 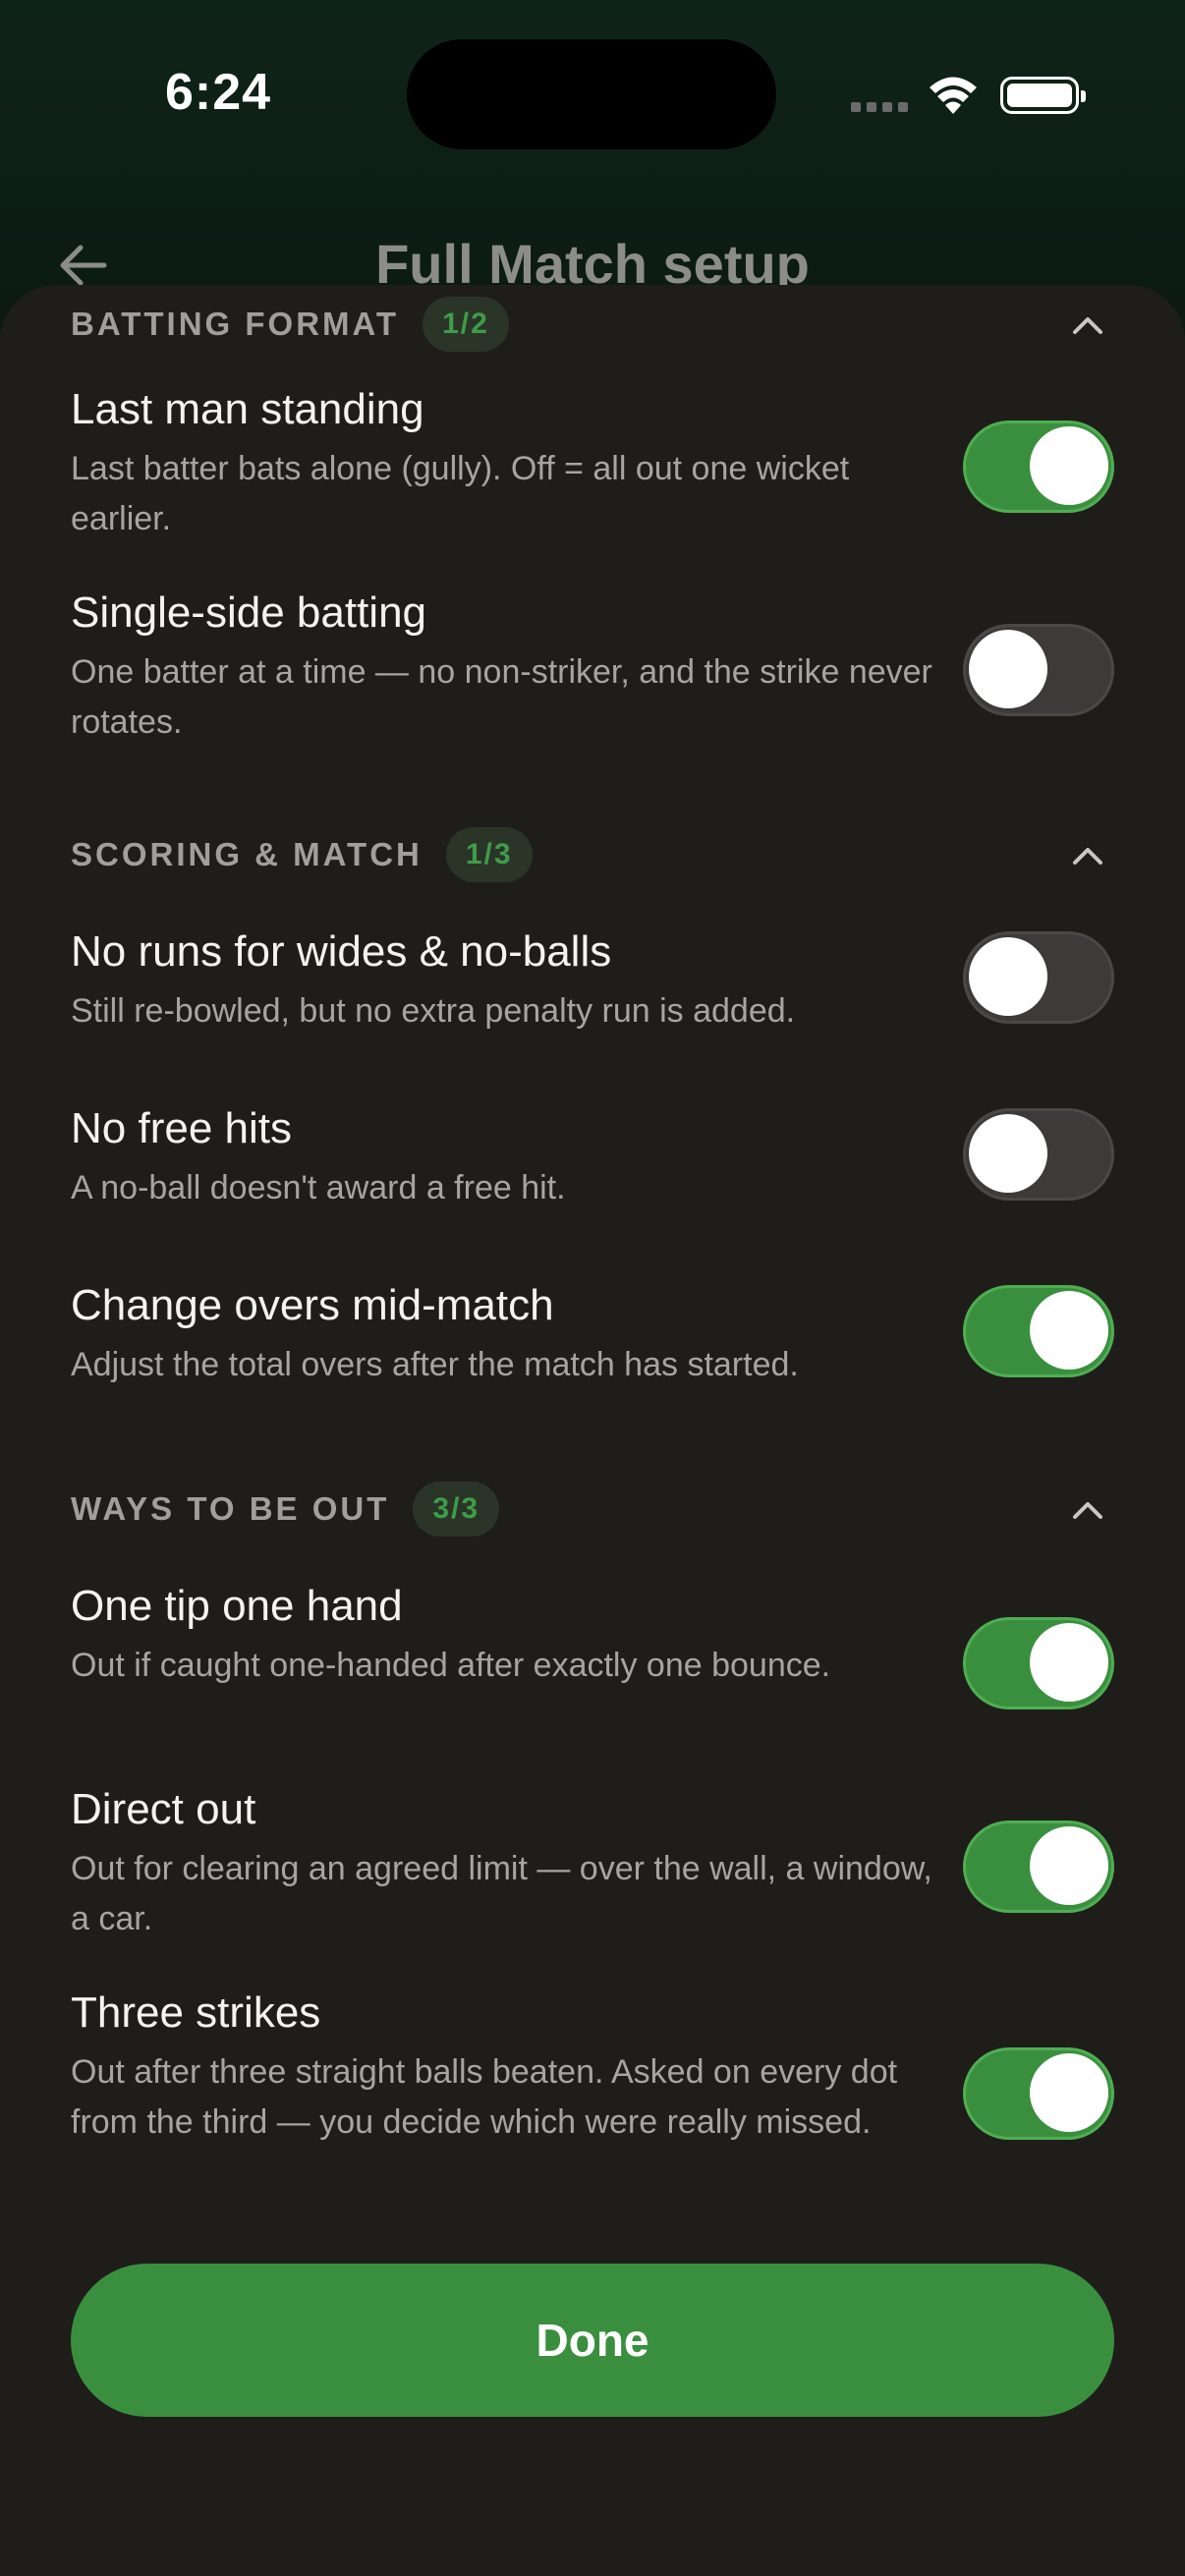 What do you see at coordinates (880, 108) in the screenshot?
I see `cellular-signal-icon` at bounding box center [880, 108].